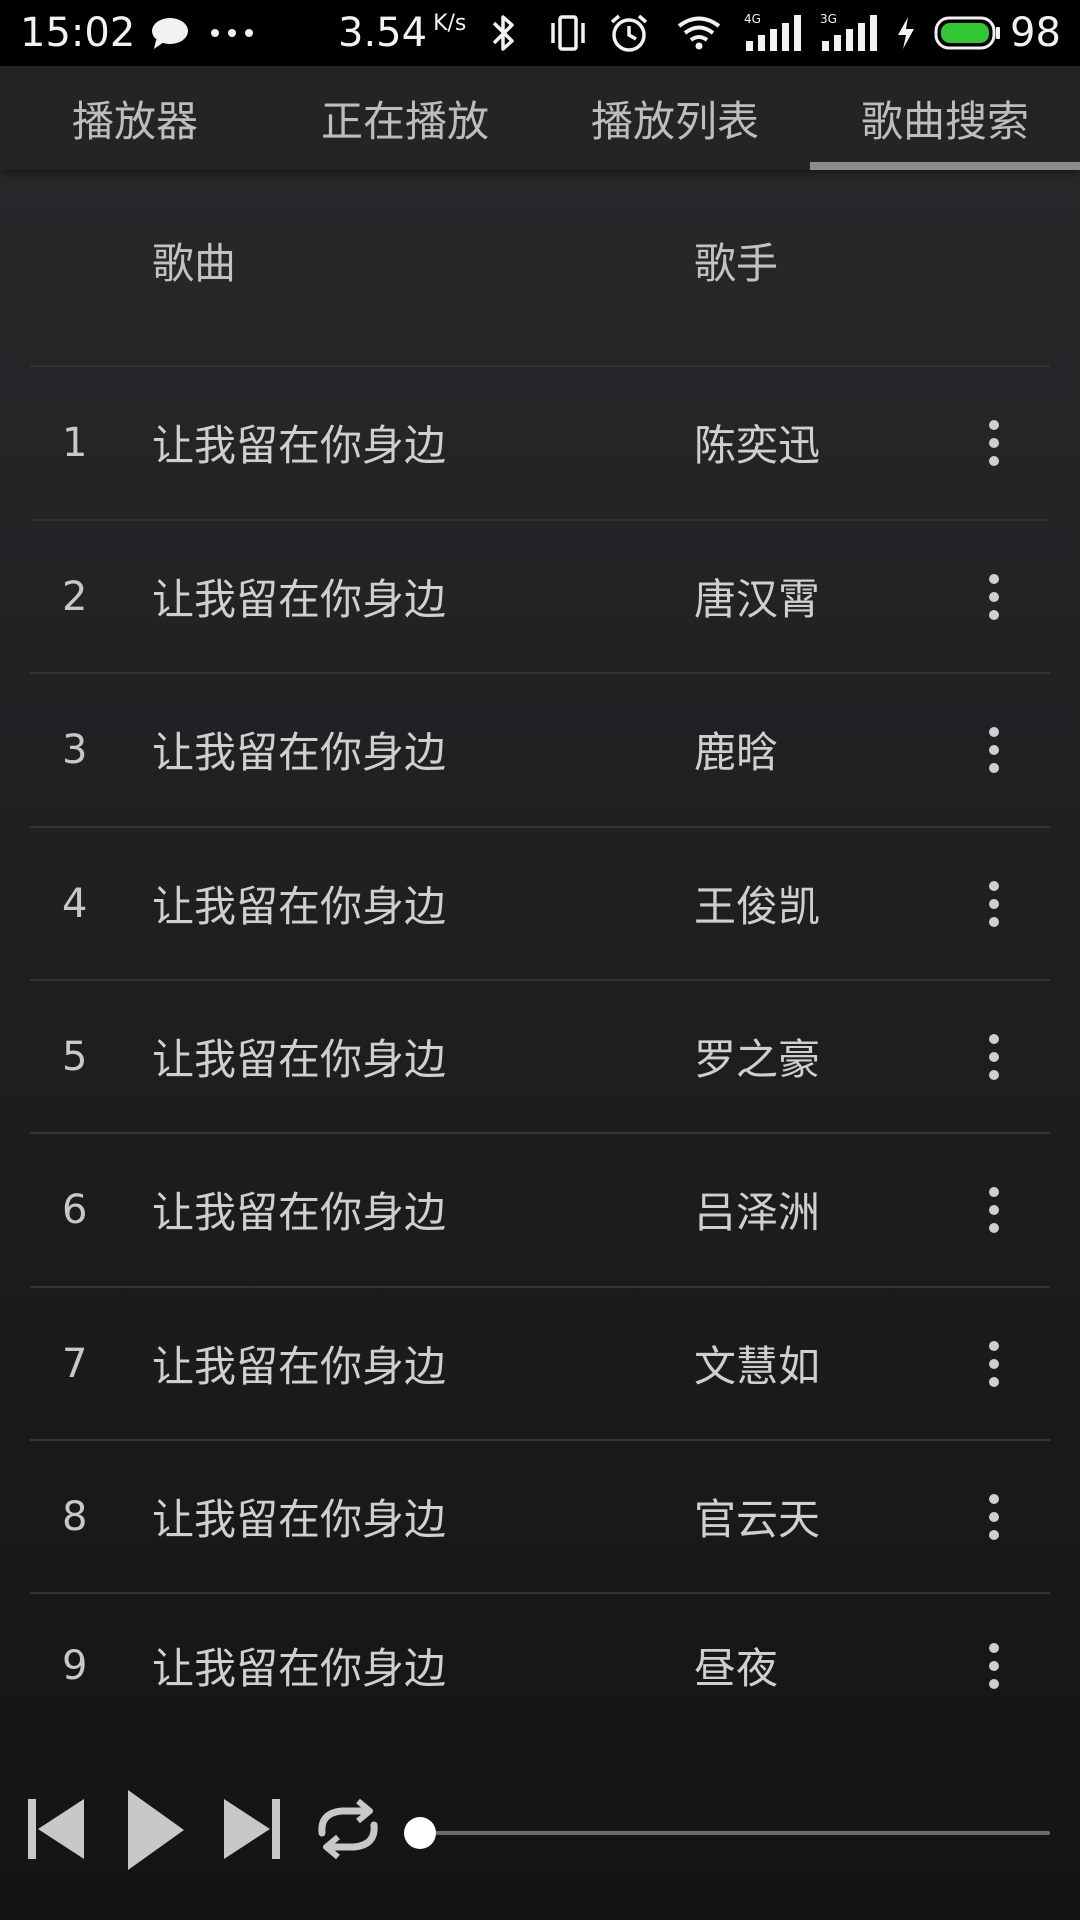  What do you see at coordinates (735, 1833) in the screenshot?
I see `progress-track` at bounding box center [735, 1833].